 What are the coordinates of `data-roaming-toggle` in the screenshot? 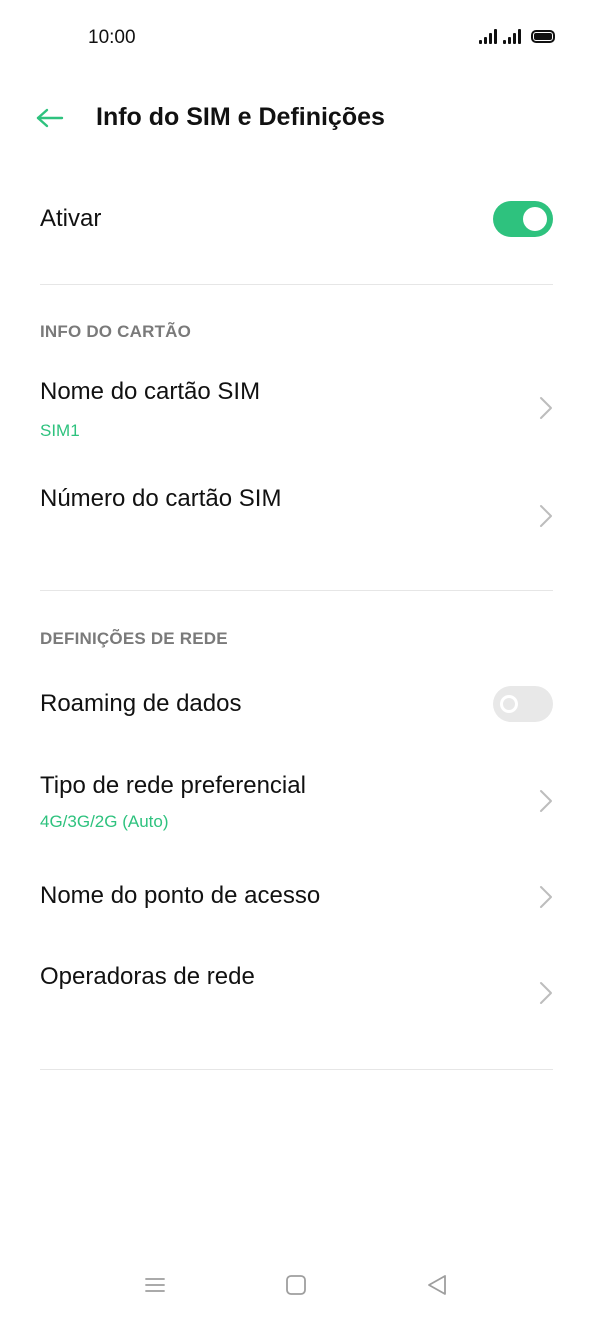 It's located at (523, 704).